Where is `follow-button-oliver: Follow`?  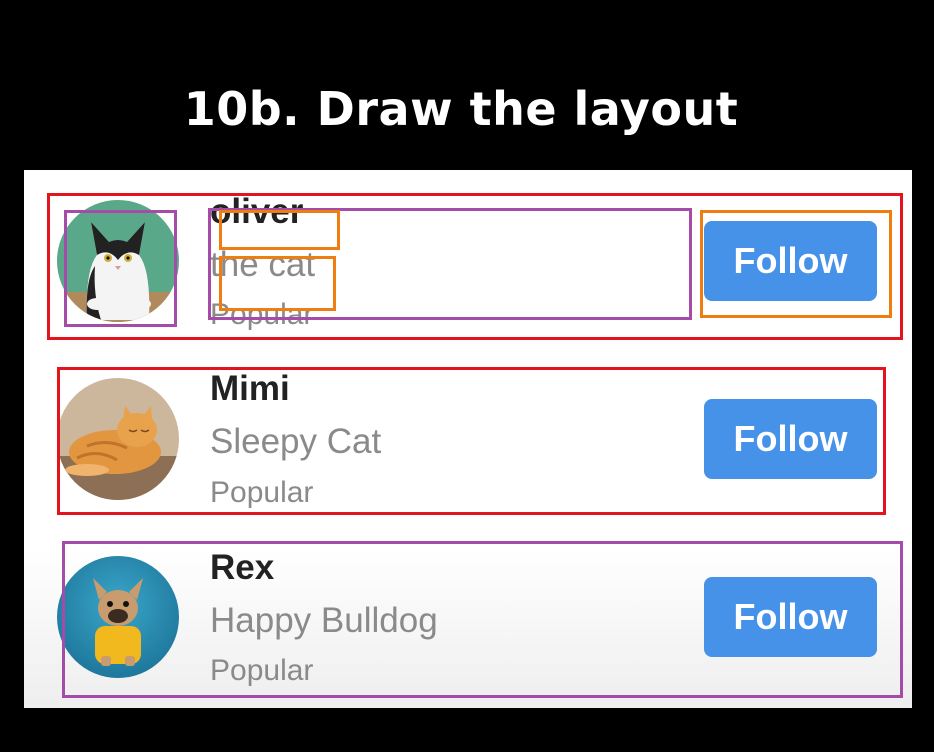
follow-button-oliver: Follow is located at coordinates (790, 261).